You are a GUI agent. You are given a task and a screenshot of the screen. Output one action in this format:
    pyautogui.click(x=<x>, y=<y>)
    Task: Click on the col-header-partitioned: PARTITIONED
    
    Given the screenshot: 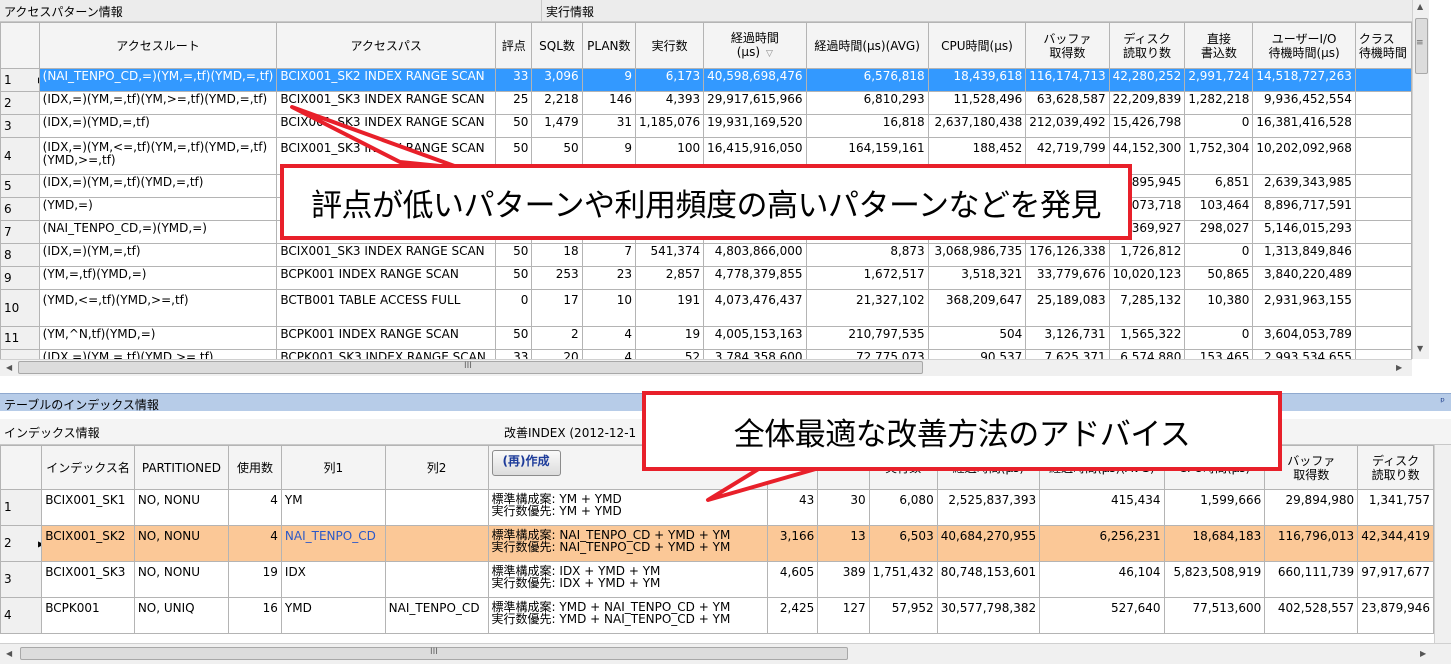 What is the action you would take?
    pyautogui.click(x=181, y=467)
    